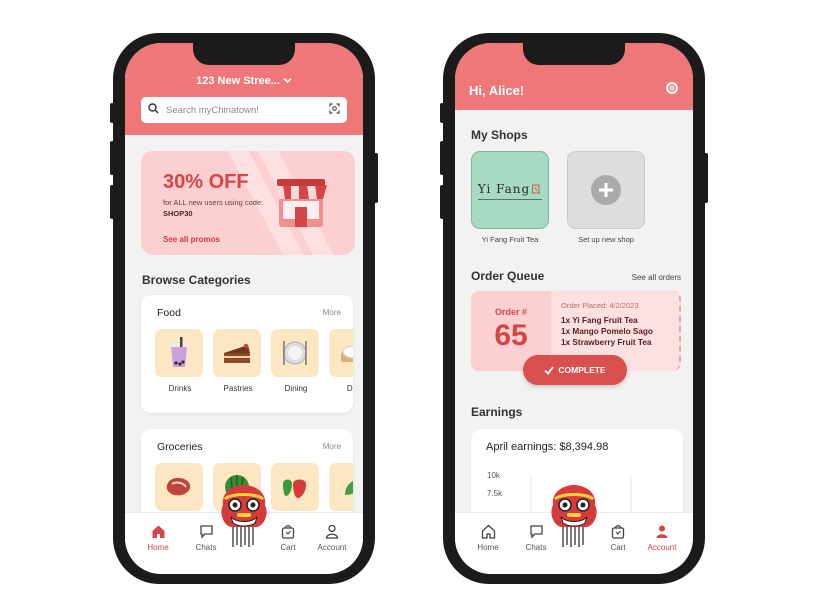  I want to click on category-dining: Dining, so click(296, 361).